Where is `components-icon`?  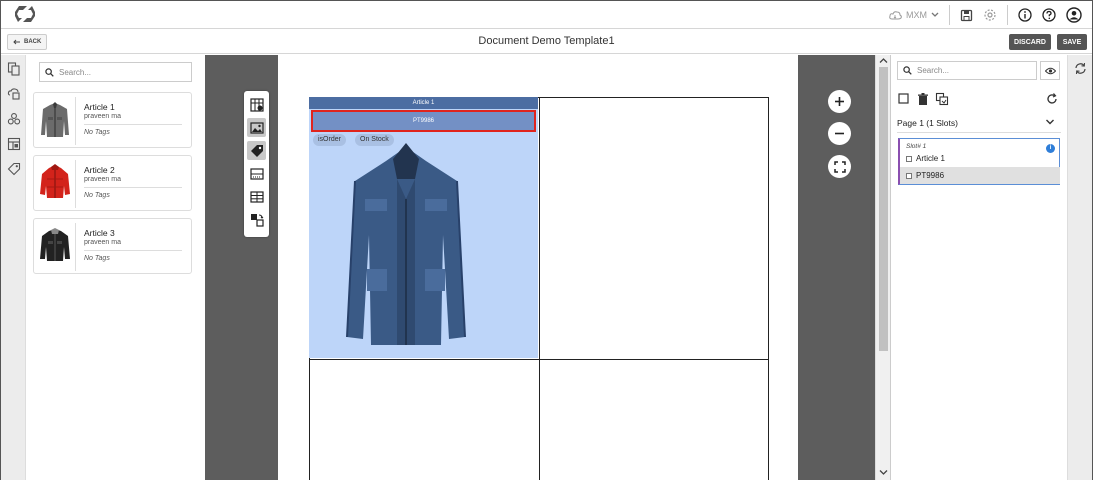 components-icon is located at coordinates (14, 119).